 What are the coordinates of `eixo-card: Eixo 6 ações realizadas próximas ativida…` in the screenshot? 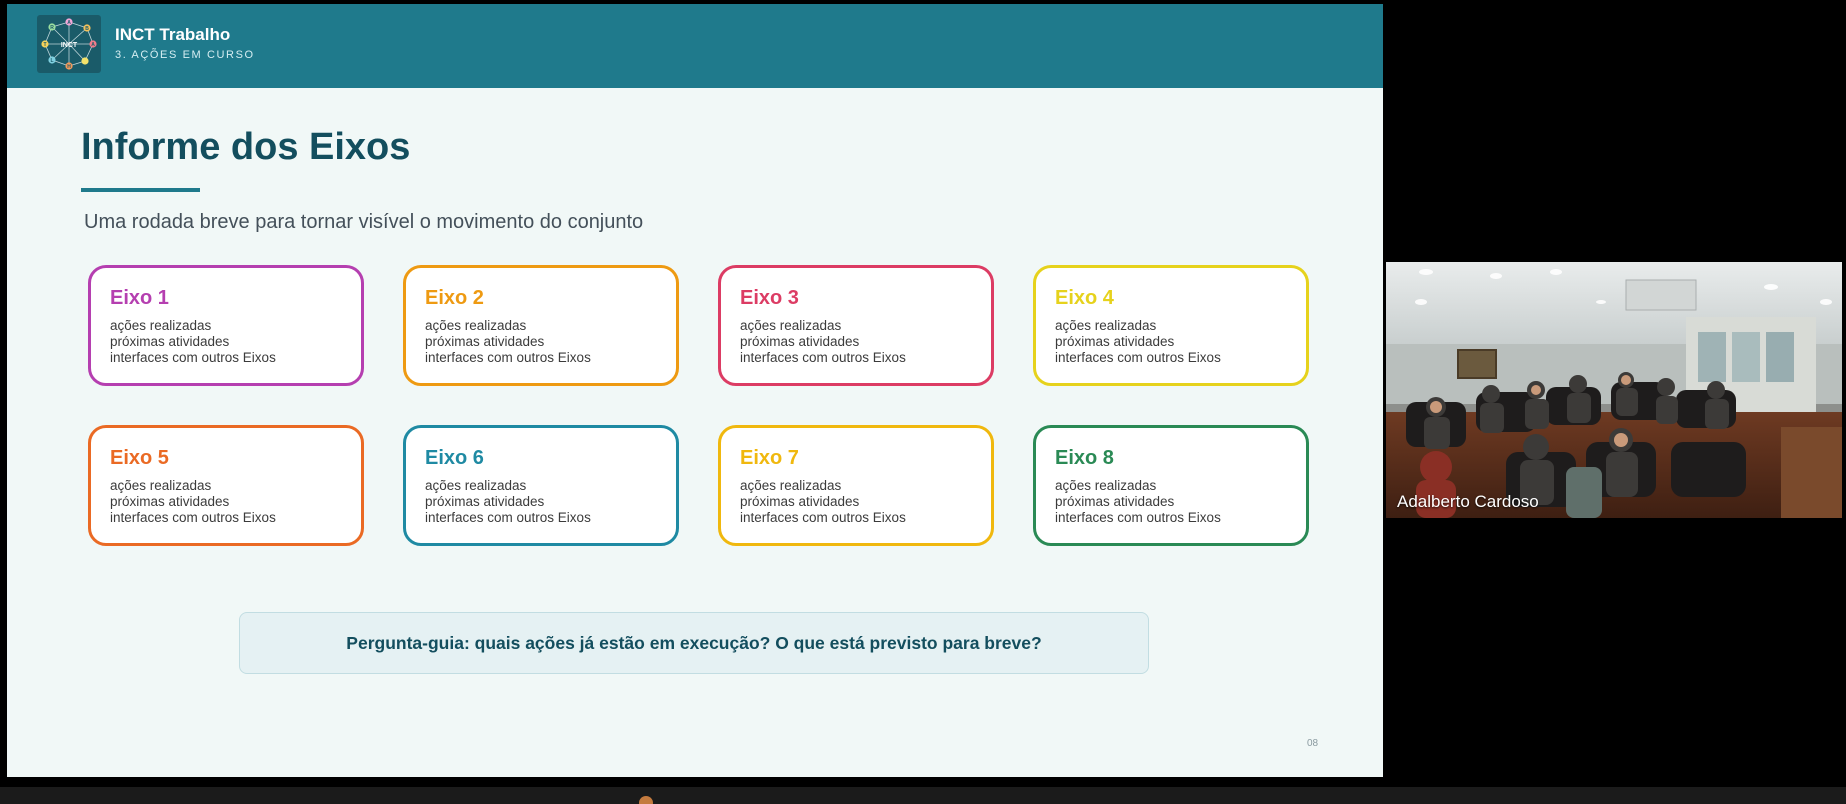 It's located at (541, 485).